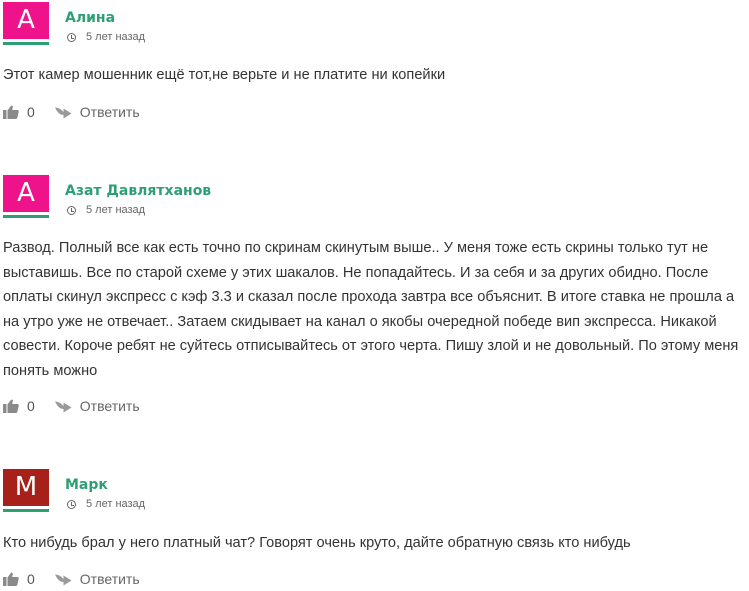  What do you see at coordinates (86, 485) in the screenshot?
I see `comment-author: Марк` at bounding box center [86, 485].